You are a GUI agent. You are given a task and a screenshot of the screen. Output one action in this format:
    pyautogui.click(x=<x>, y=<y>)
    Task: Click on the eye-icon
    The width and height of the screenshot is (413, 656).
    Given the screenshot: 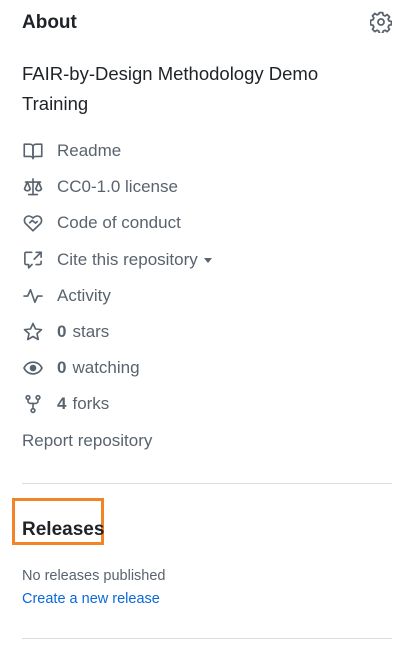 What is the action you would take?
    pyautogui.click(x=33, y=368)
    